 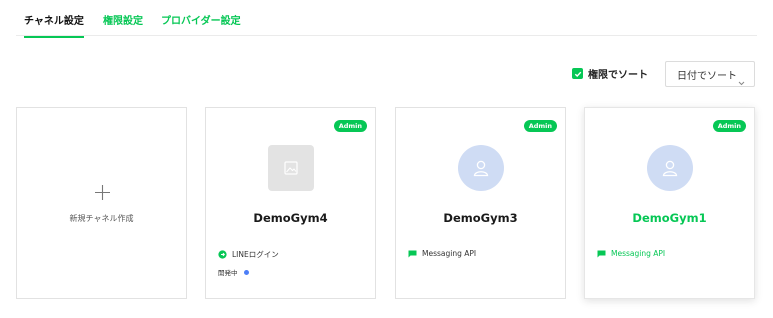 What do you see at coordinates (707, 76) in the screenshot?
I see `date-sort-label: 日付でソート` at bounding box center [707, 76].